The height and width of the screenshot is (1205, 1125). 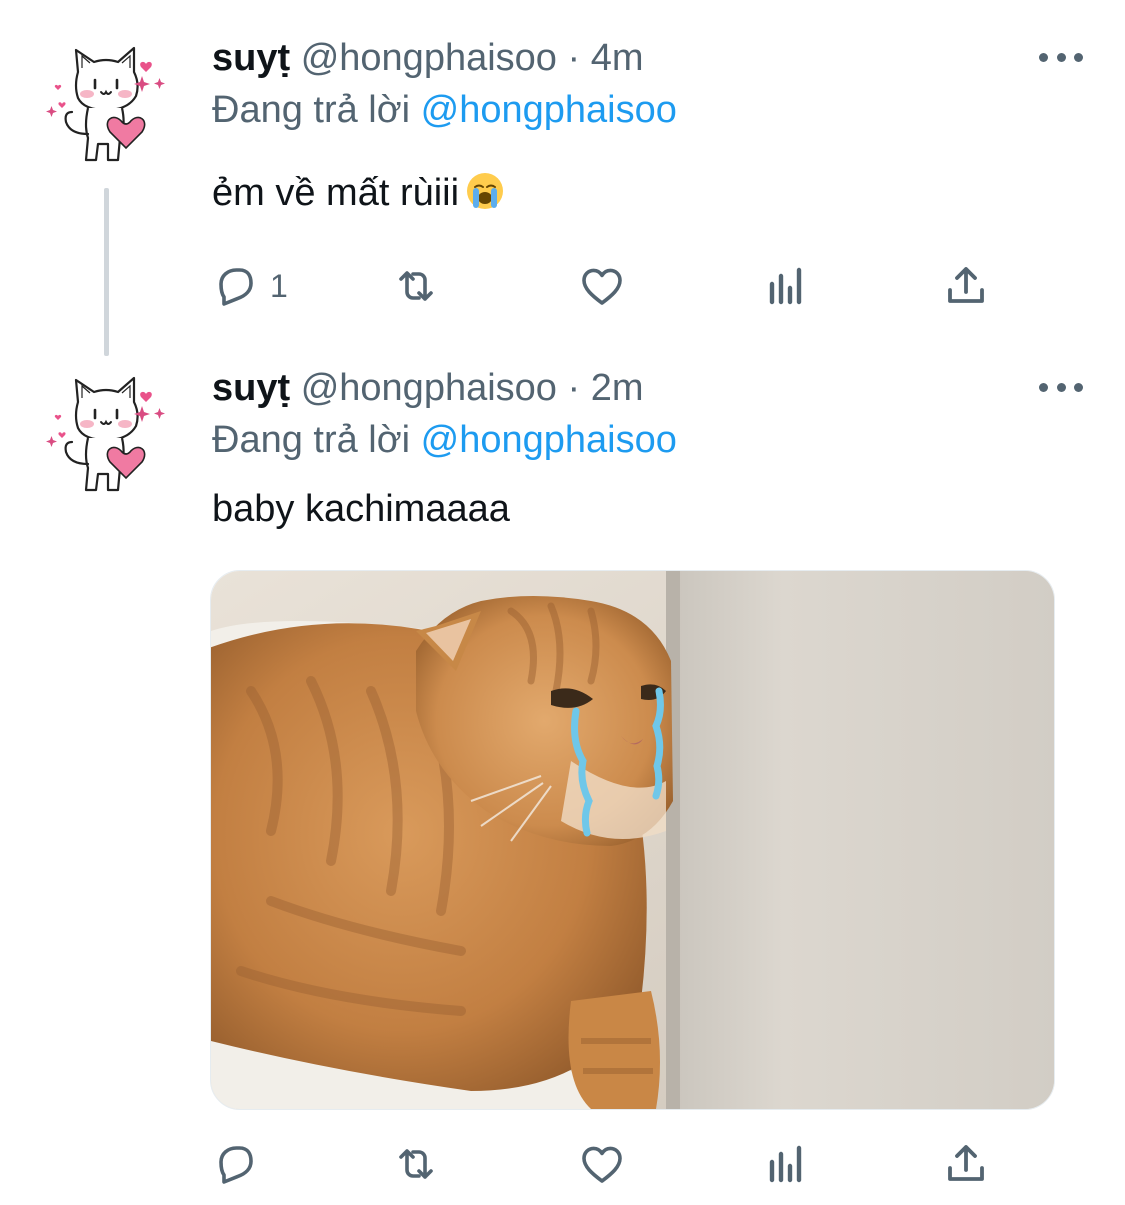 What do you see at coordinates (279, 285) in the screenshot?
I see `reply-count: 1` at bounding box center [279, 285].